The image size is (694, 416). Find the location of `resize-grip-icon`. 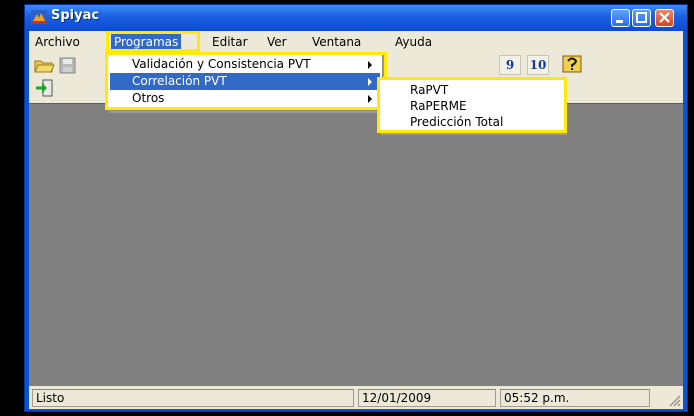

resize-grip-icon is located at coordinates (674, 400).